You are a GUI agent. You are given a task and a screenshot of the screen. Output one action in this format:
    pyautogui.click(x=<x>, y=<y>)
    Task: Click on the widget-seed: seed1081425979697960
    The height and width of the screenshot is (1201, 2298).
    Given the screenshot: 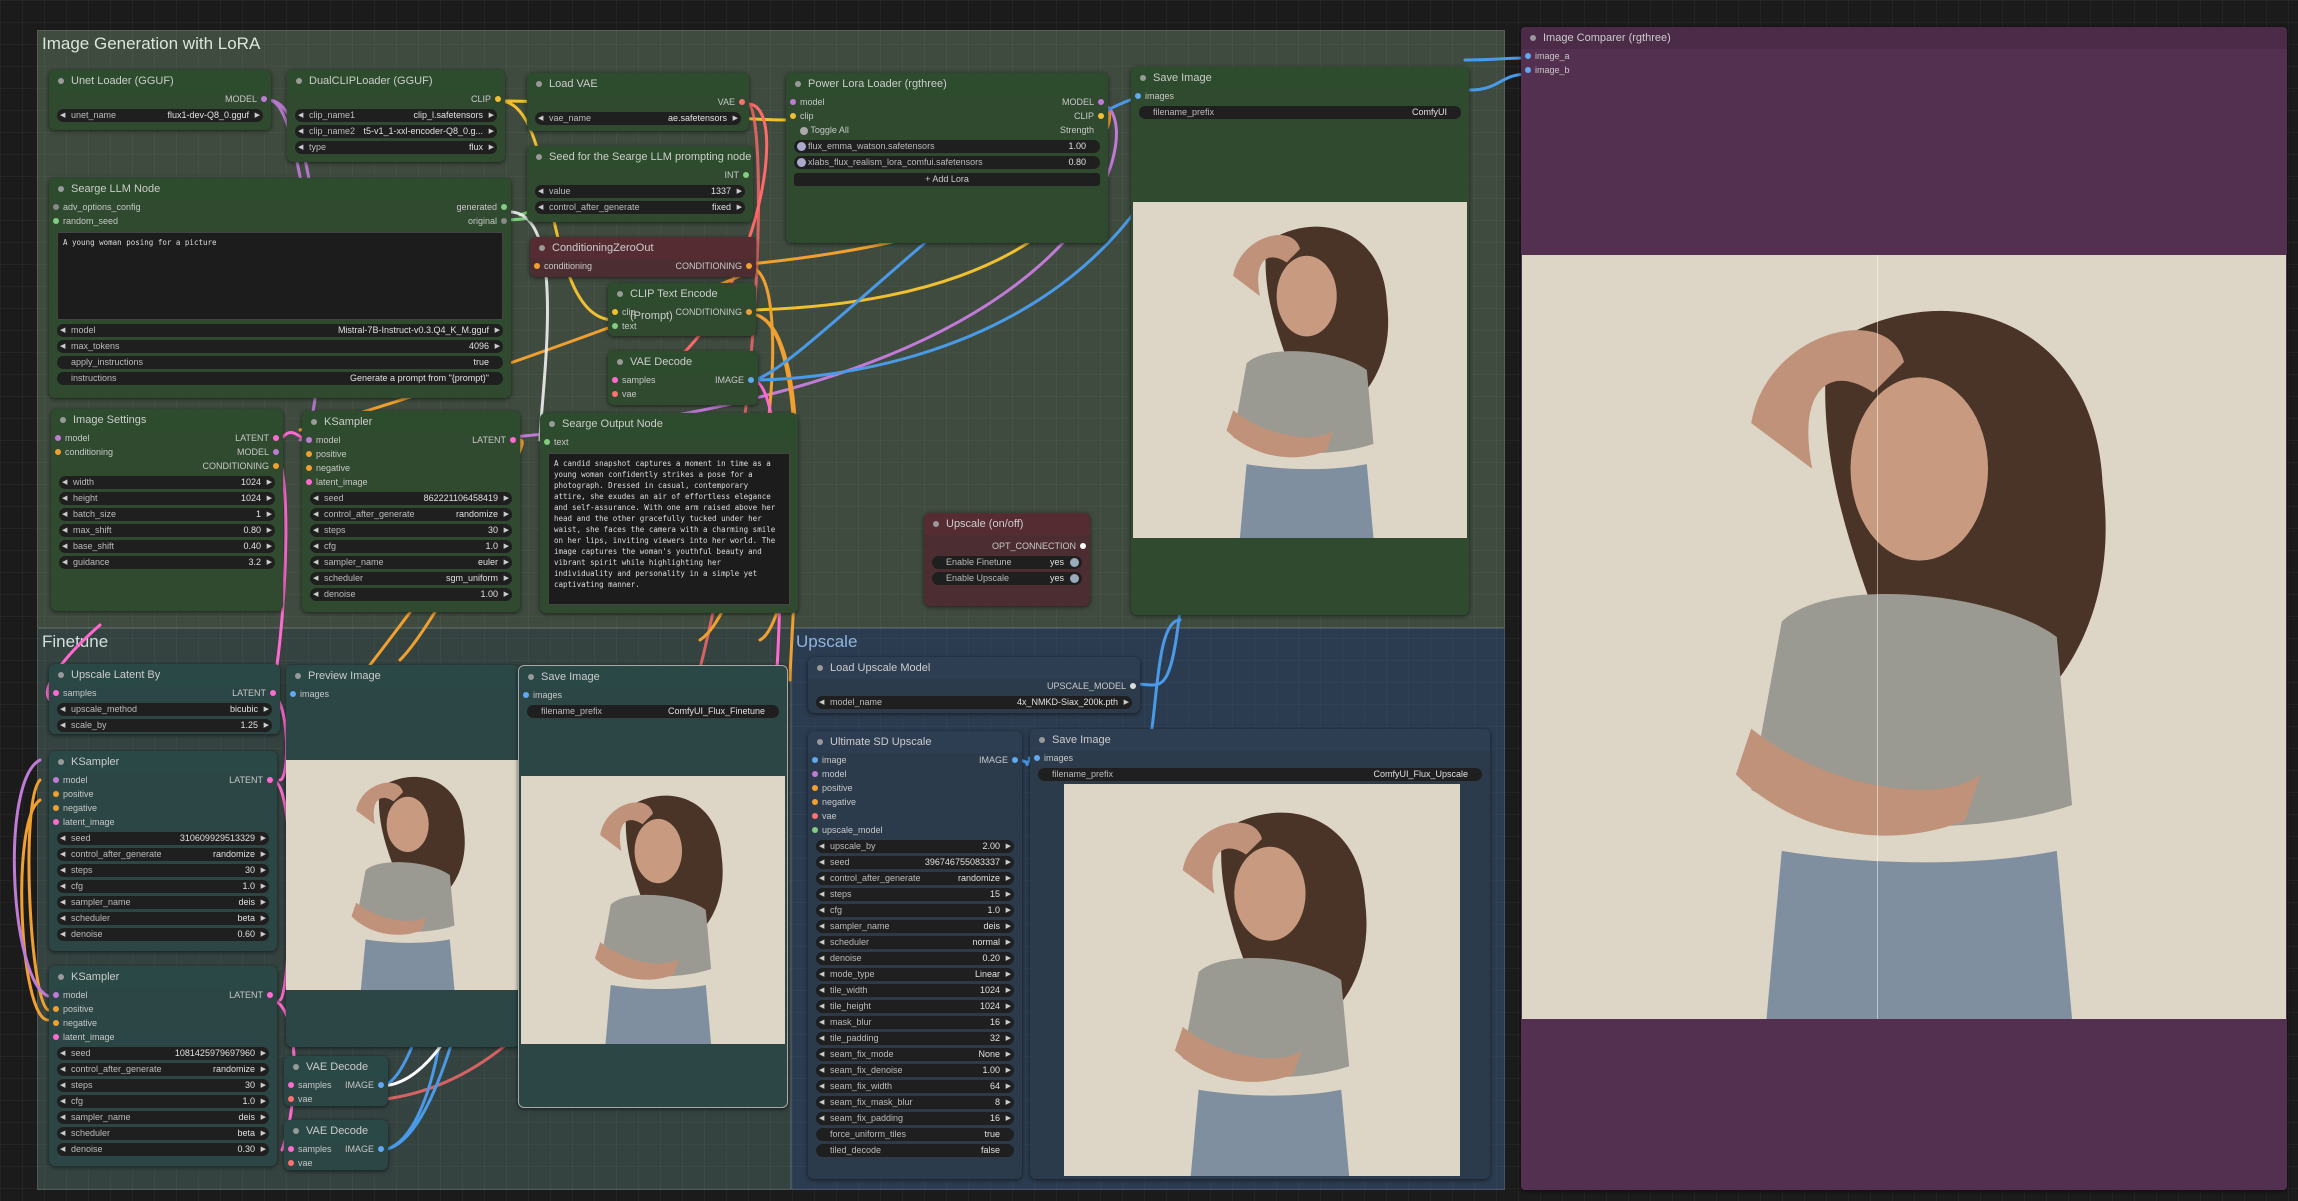 What is the action you would take?
    pyautogui.click(x=163, y=1053)
    